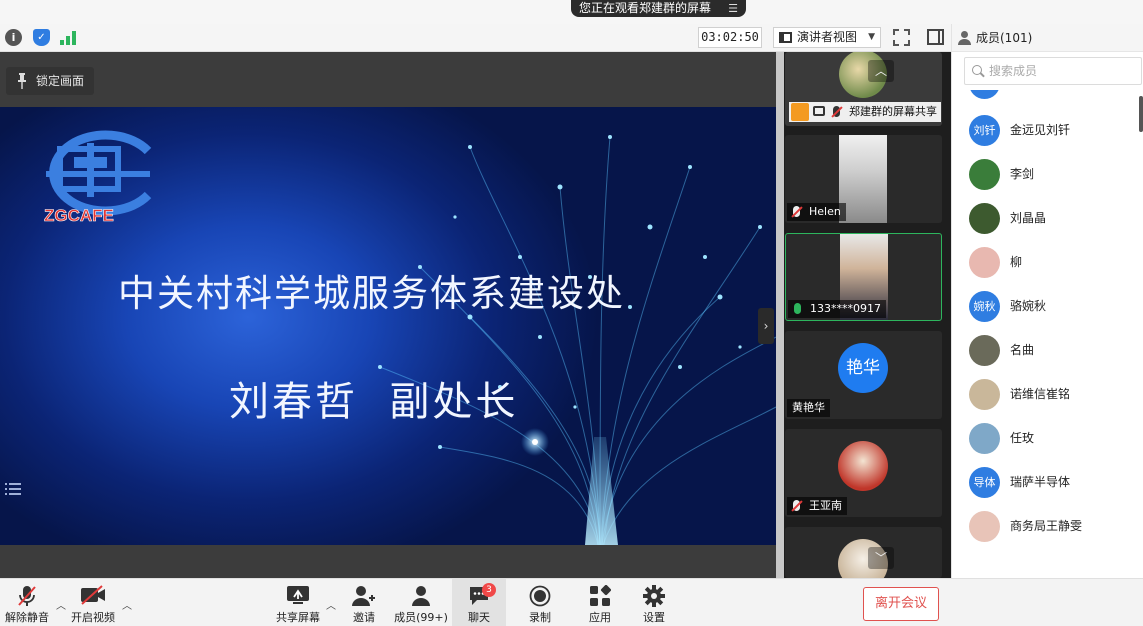 The height and width of the screenshot is (626, 1143). Describe the element at coordinates (819, 111) in the screenshot. I see `screen-share-icon` at that location.